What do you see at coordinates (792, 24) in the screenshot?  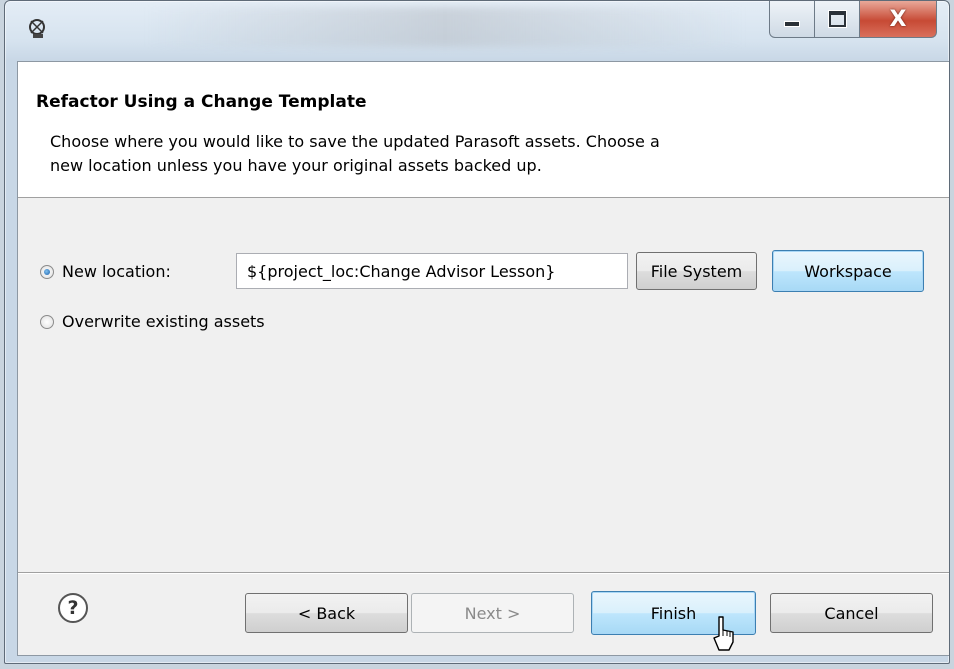 I see `minimize-icon` at bounding box center [792, 24].